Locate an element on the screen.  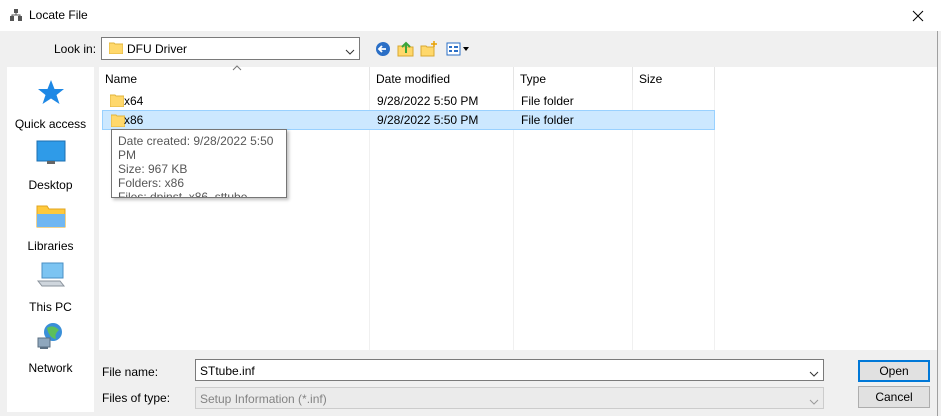
place-label: Quick access is located at coordinates (50, 124).